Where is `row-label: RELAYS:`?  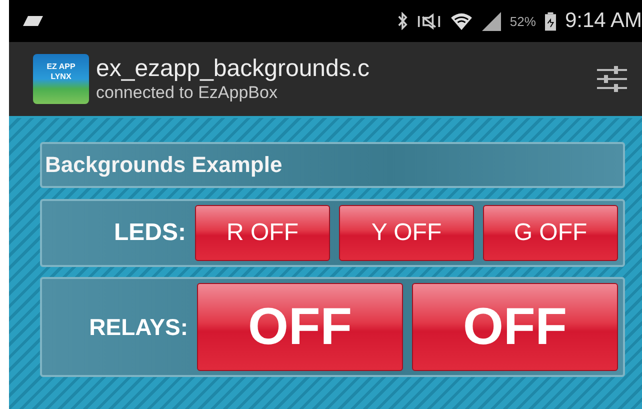 row-label: RELAYS: is located at coordinates (138, 327).